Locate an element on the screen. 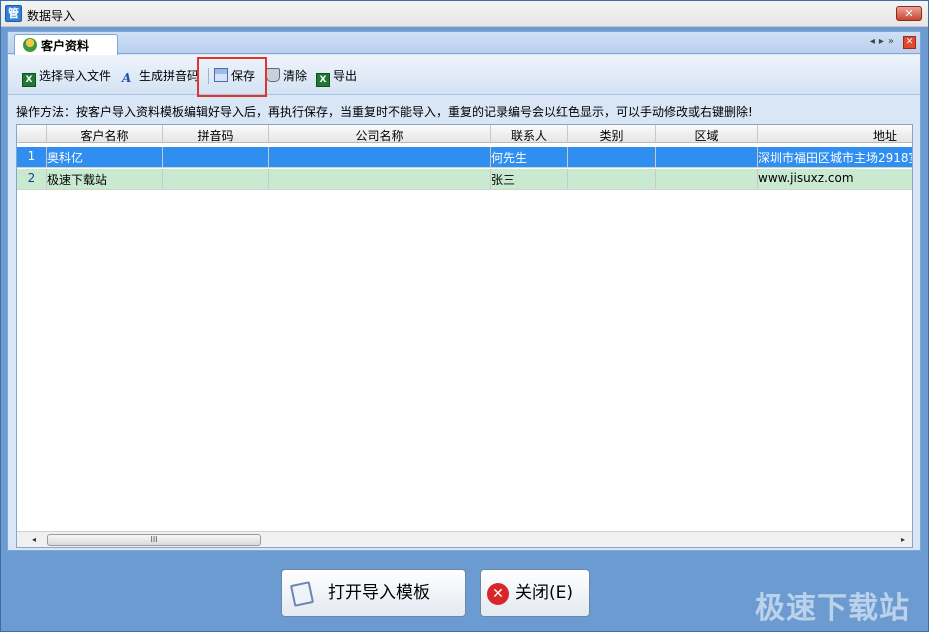  header-pinyin: 拼音码 is located at coordinates (216, 133).